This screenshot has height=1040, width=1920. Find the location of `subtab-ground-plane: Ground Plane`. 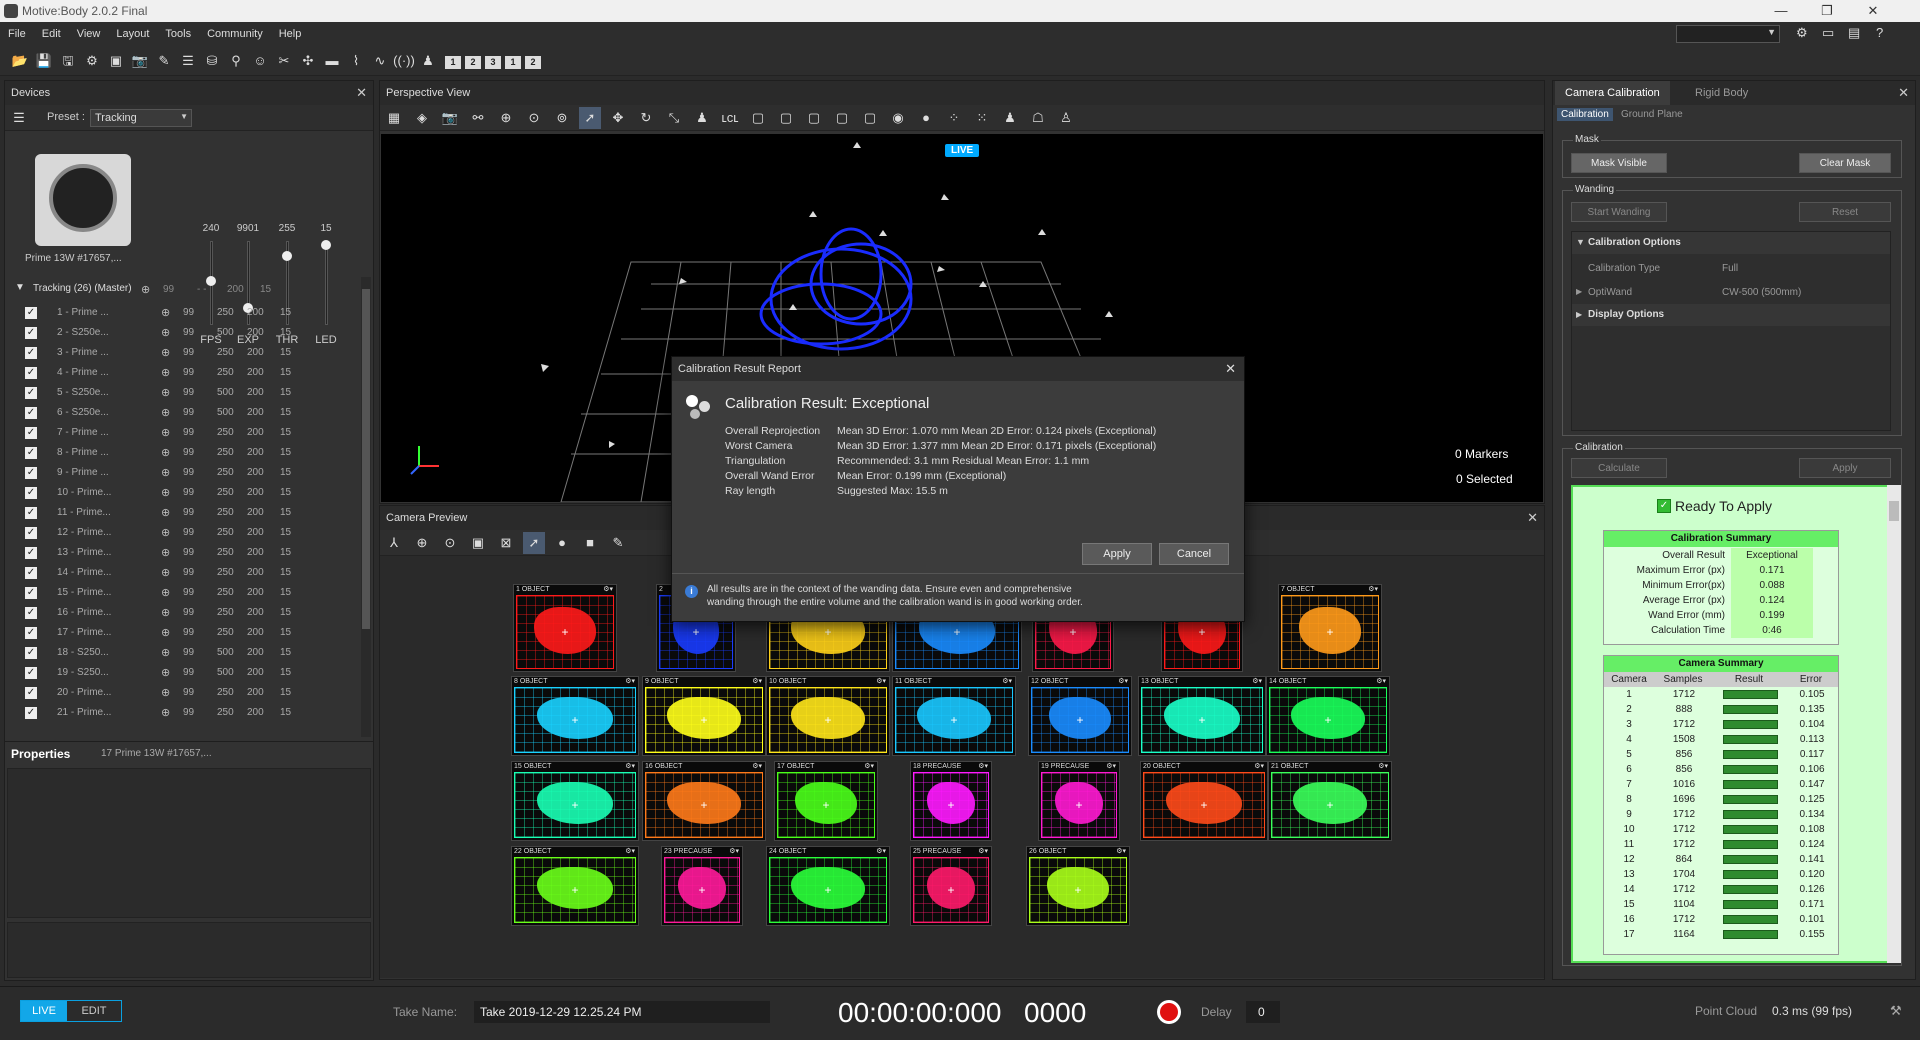

subtab-ground-plane: Ground Plane is located at coordinates (1652, 114).